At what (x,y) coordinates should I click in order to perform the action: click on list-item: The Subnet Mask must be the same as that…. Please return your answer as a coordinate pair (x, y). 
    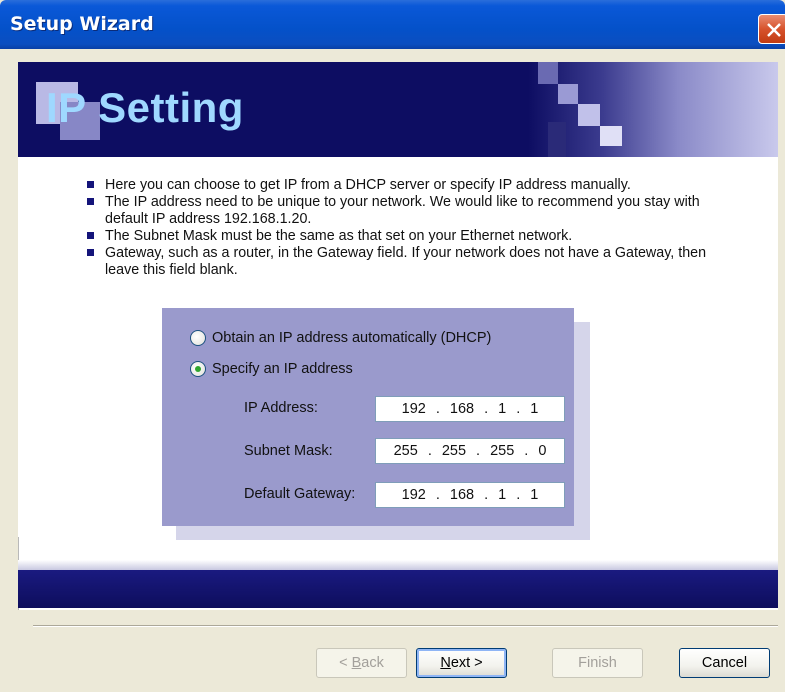
    Looking at the image, I should click on (412, 236).